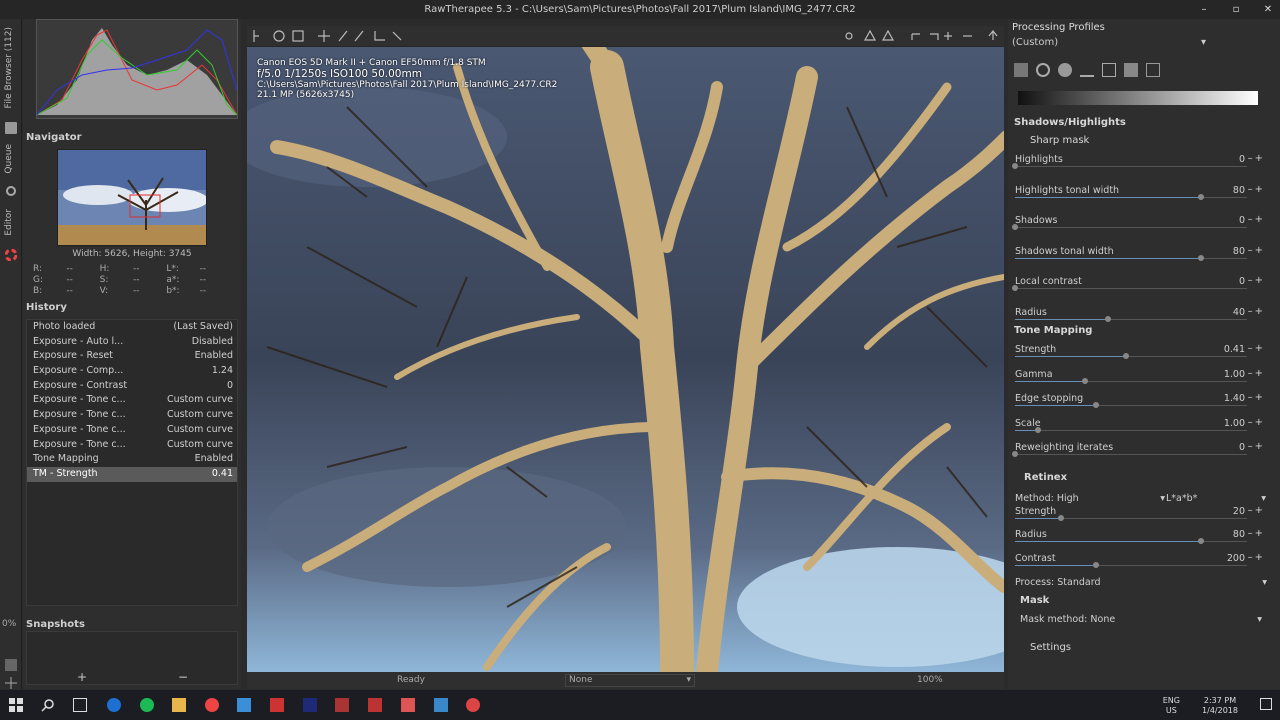 The width and height of the screenshot is (1280, 720). I want to click on clock-date: 1/4/2018, so click(1220, 711).